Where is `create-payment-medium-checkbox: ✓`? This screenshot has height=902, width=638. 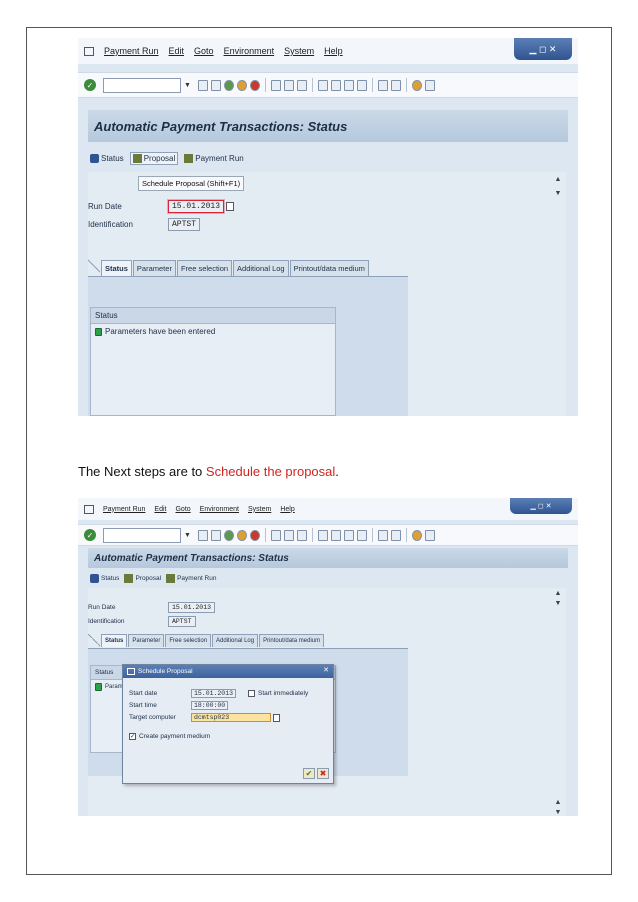
create-payment-medium-checkbox: ✓ is located at coordinates (132, 736).